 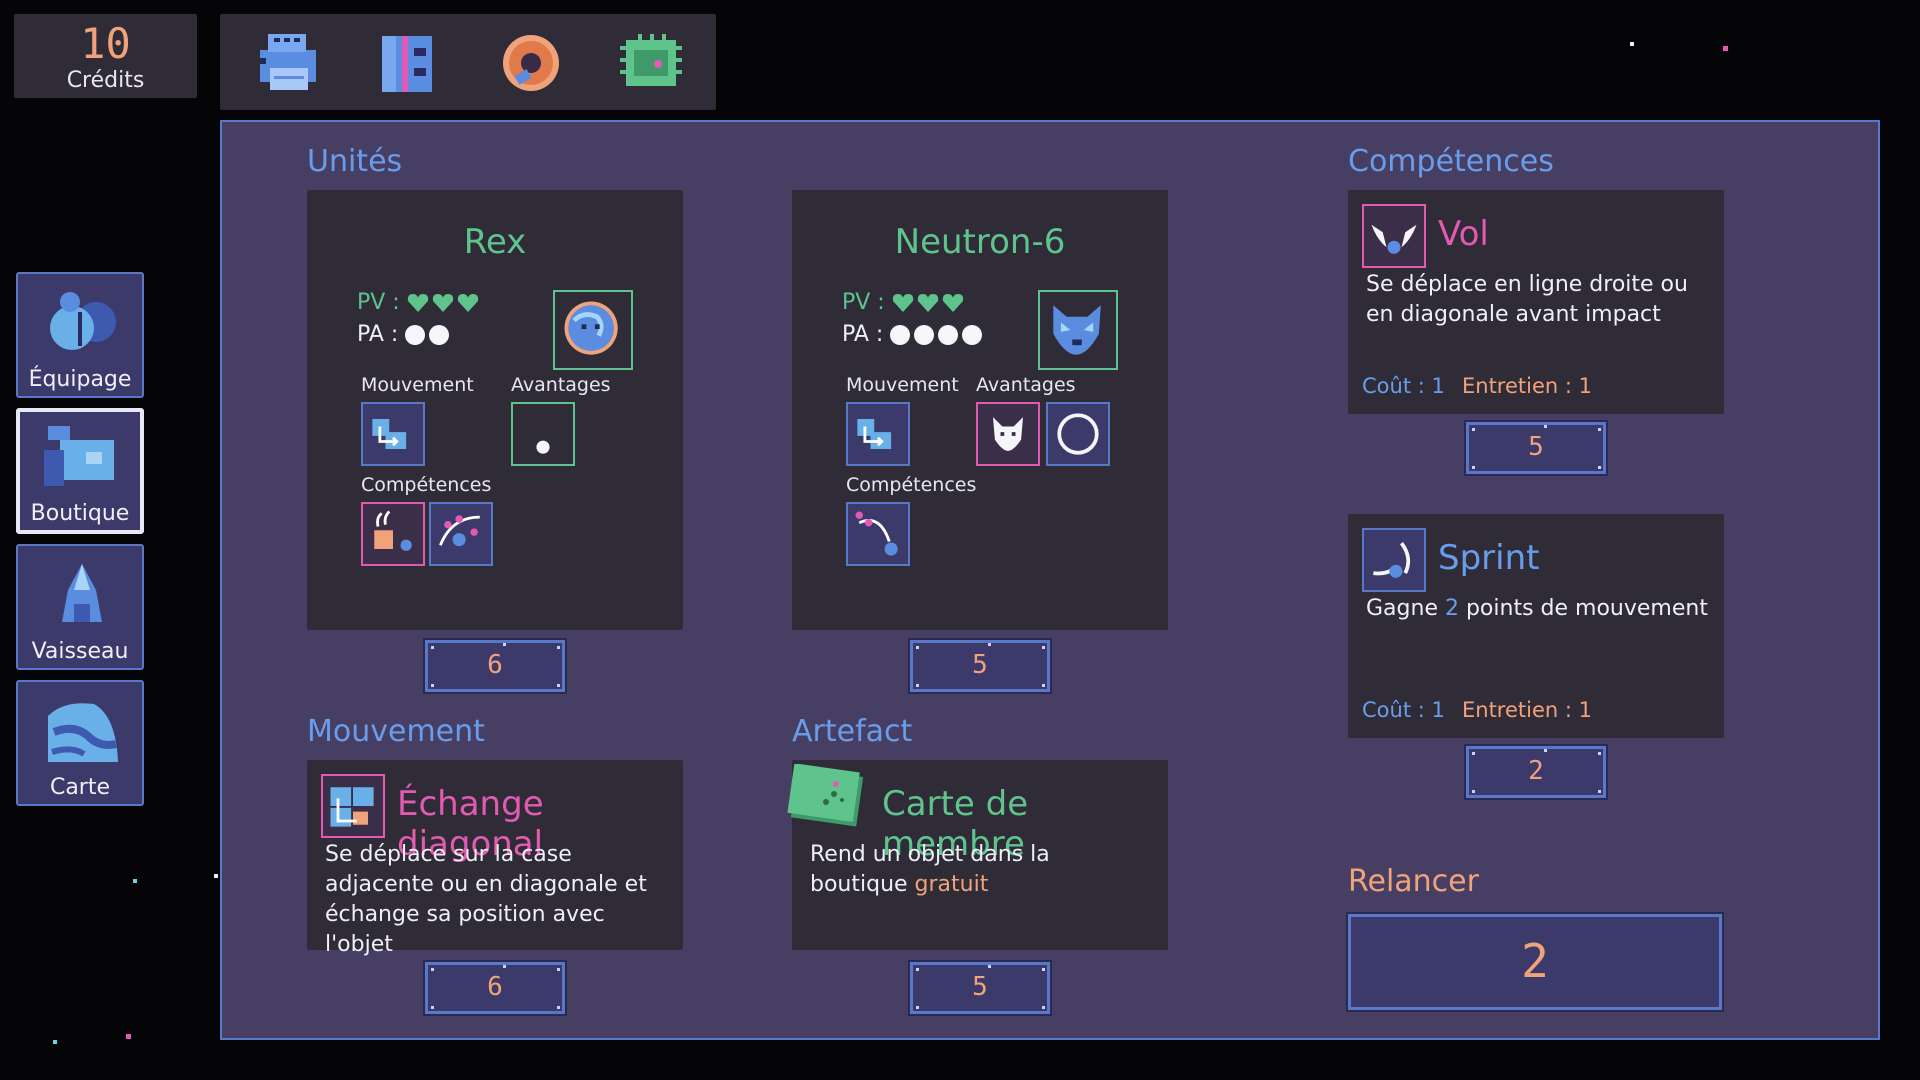 What do you see at coordinates (396, 731) in the screenshot?
I see `movement-heading: Mouvement` at bounding box center [396, 731].